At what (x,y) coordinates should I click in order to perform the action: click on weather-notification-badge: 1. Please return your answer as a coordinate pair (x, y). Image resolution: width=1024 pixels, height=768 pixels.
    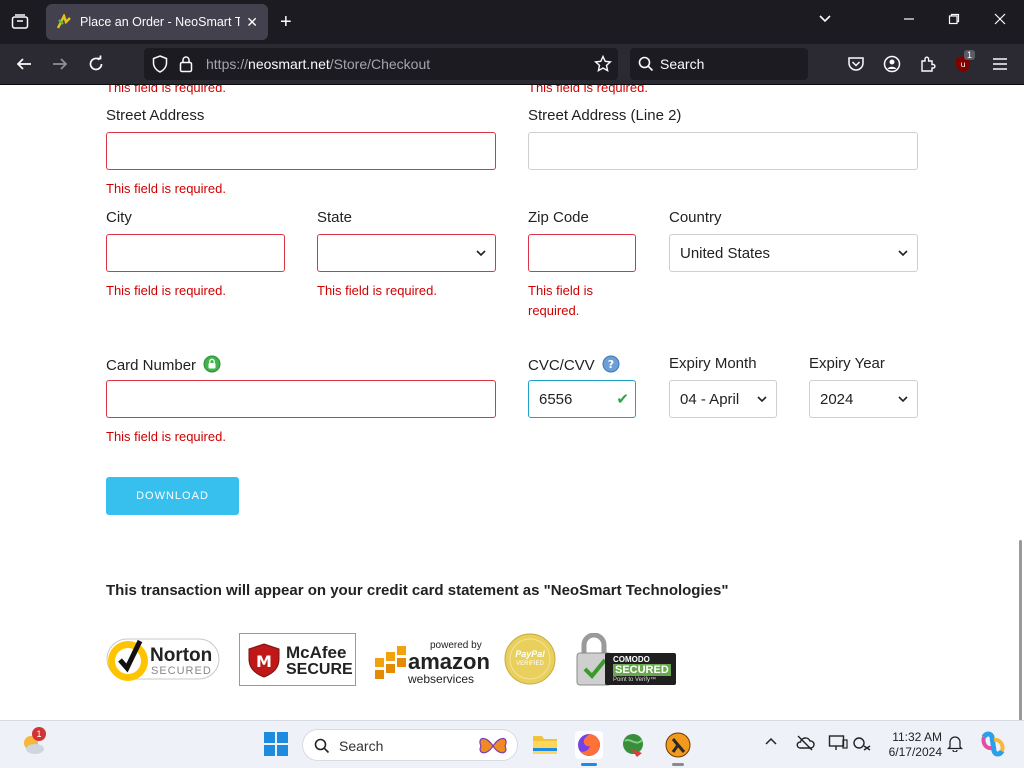
    Looking at the image, I should click on (39, 734).